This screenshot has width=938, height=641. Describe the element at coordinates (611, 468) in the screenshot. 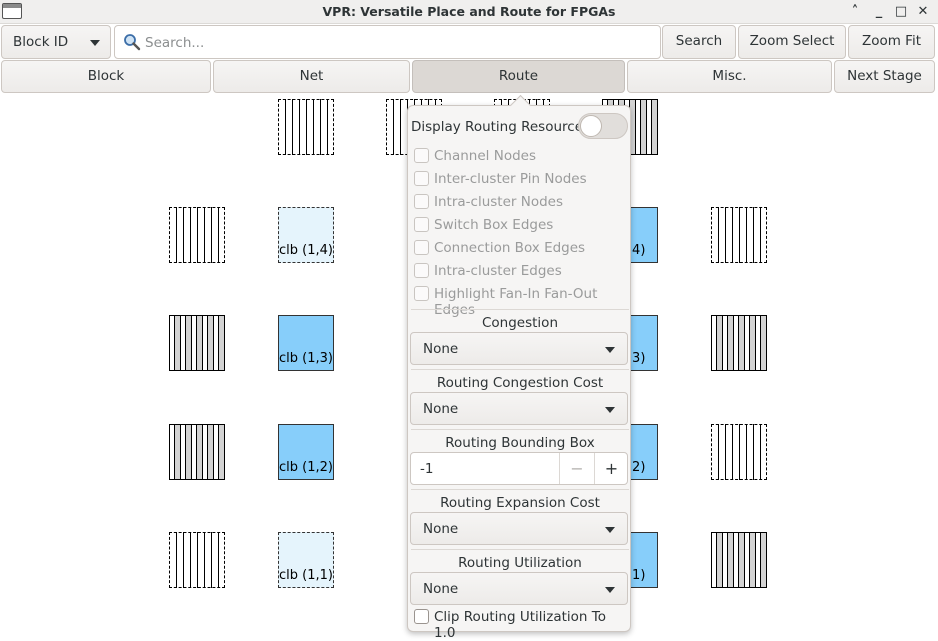

I see `increment-button: +` at that location.